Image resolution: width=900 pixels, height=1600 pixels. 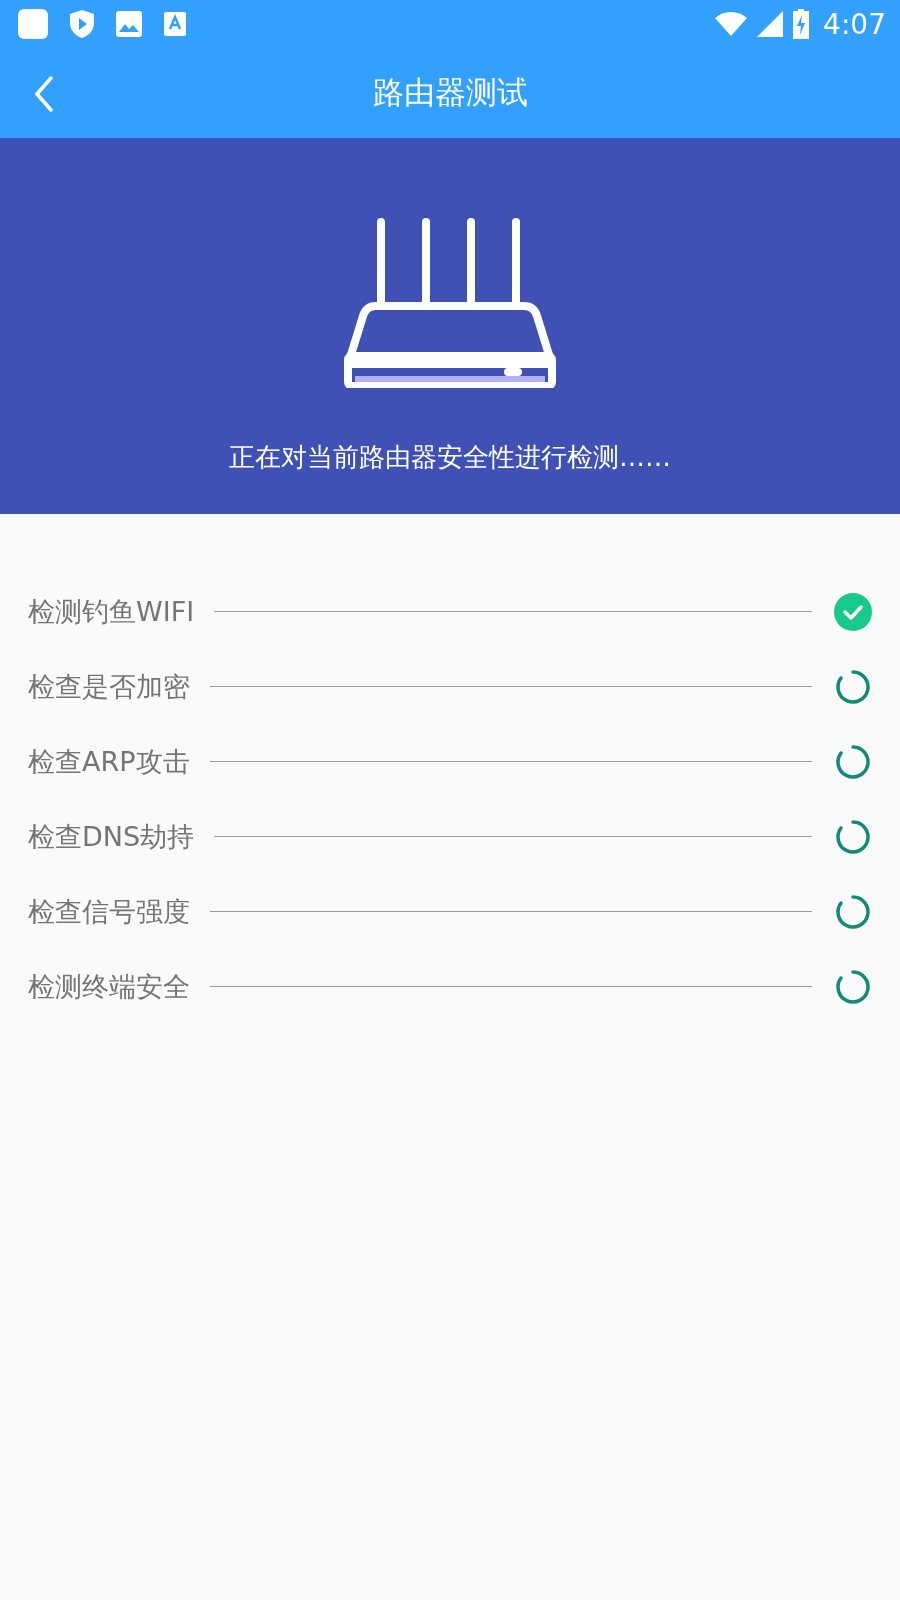 I want to click on square-icon, so click(x=33, y=24).